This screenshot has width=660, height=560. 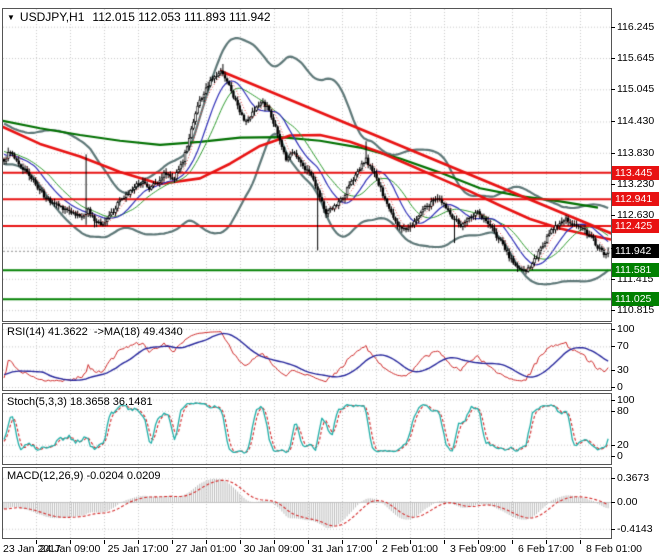 What do you see at coordinates (635, 199) in the screenshot?
I see `price-badge-resistance: 112.941` at bounding box center [635, 199].